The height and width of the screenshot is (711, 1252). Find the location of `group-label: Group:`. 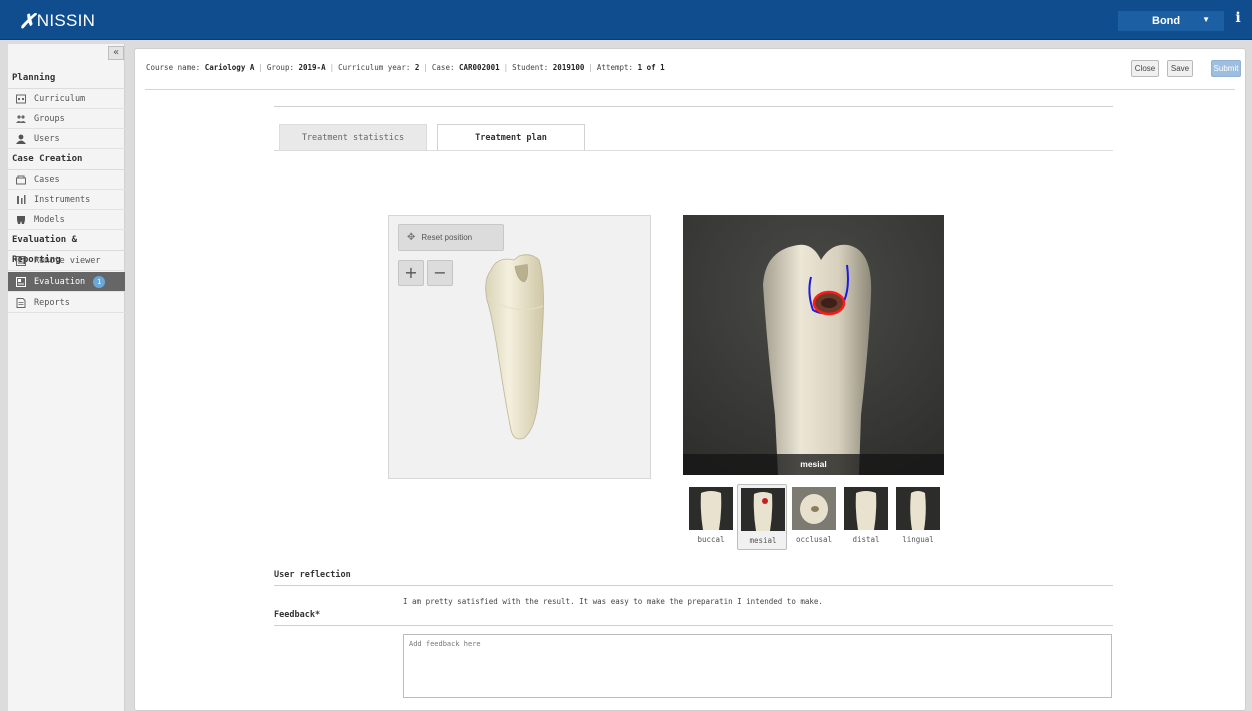

group-label: Group: is located at coordinates (280, 67).